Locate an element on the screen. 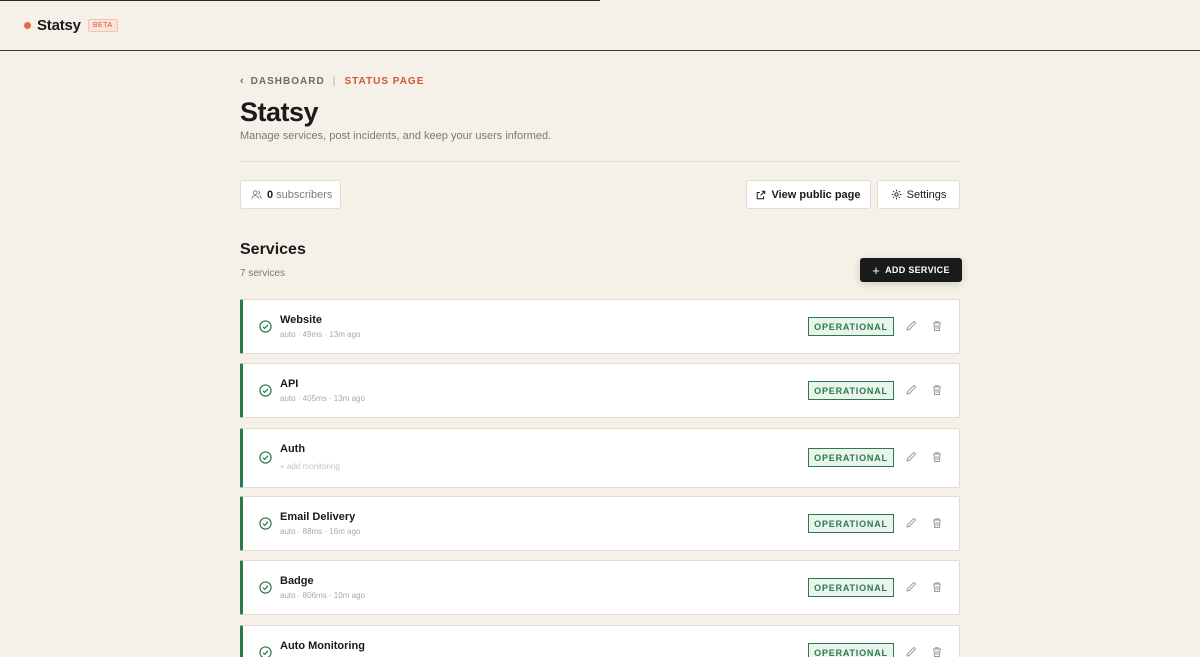 This screenshot has width=1200, height=657. breadcrumb-dashboard-label: DASHBOARD is located at coordinates (287, 81).